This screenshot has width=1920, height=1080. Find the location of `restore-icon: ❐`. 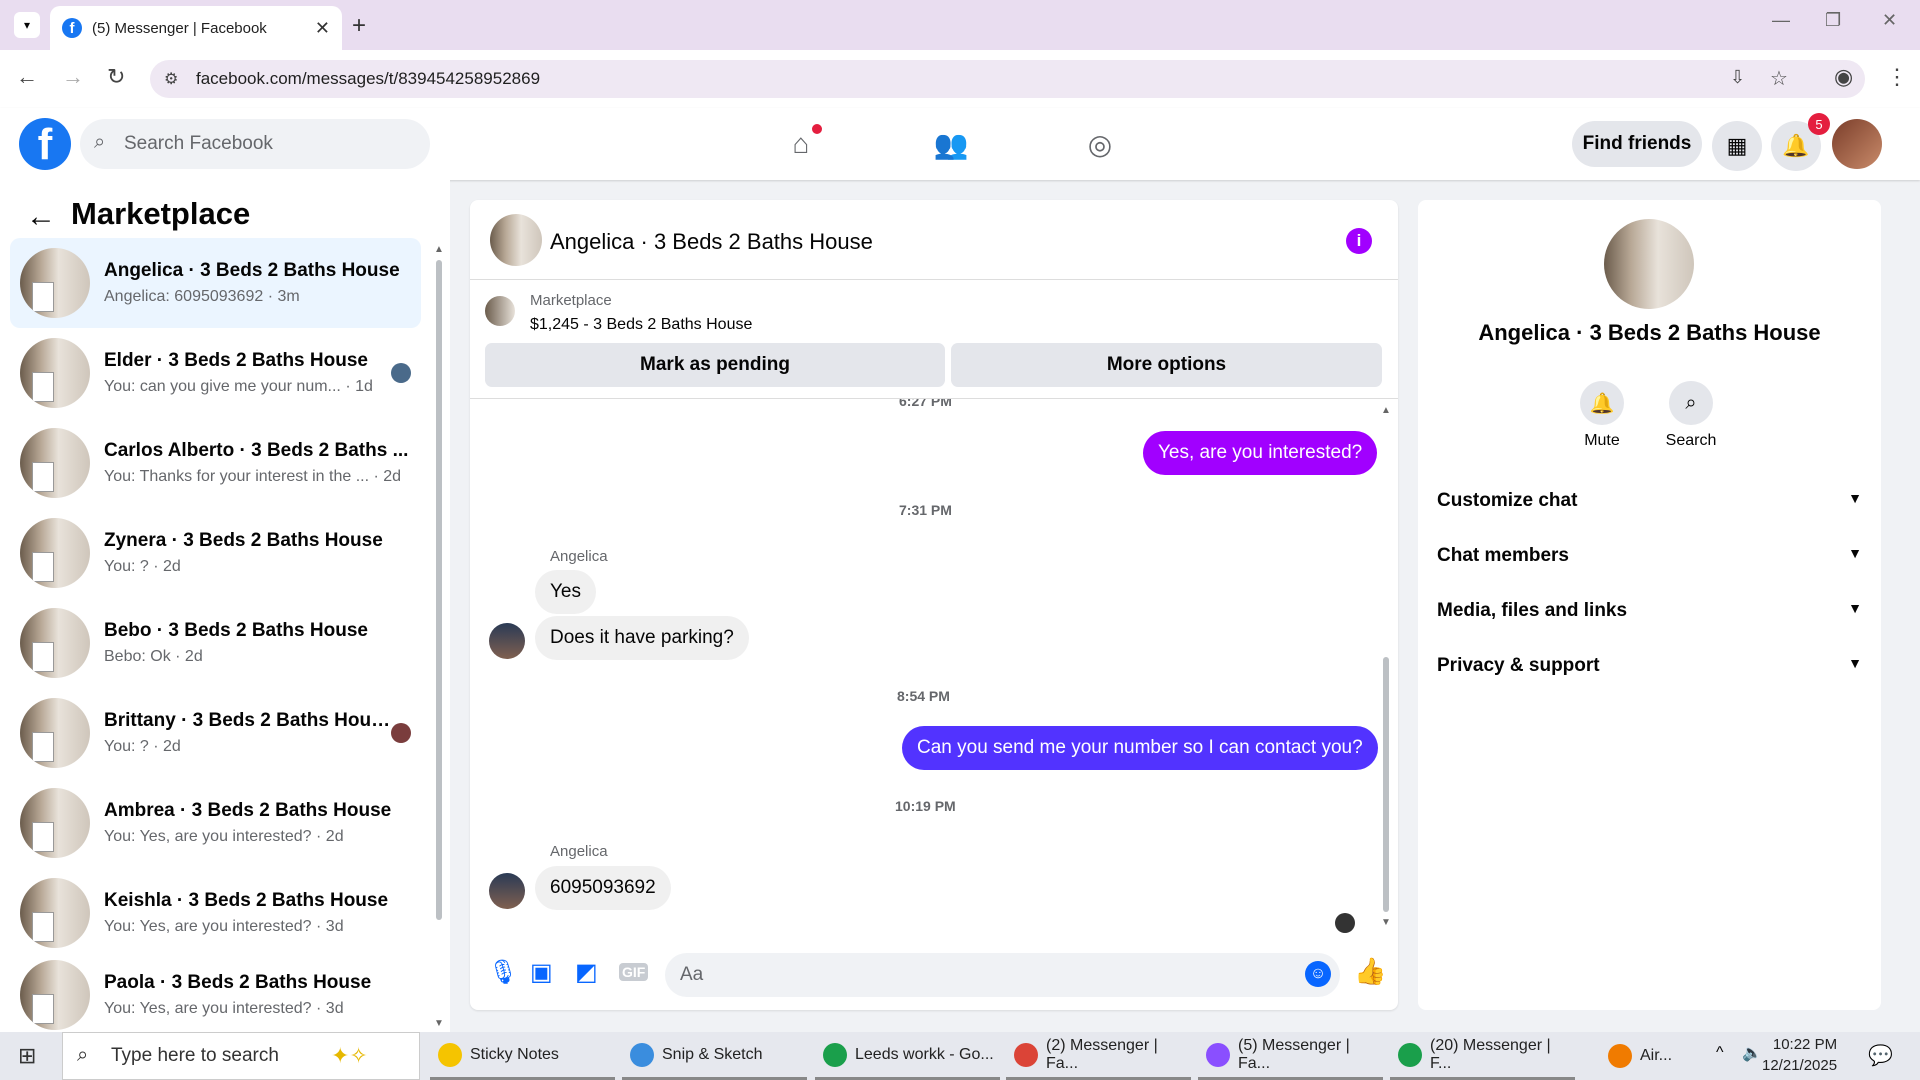

restore-icon: ❐ is located at coordinates (1833, 20).